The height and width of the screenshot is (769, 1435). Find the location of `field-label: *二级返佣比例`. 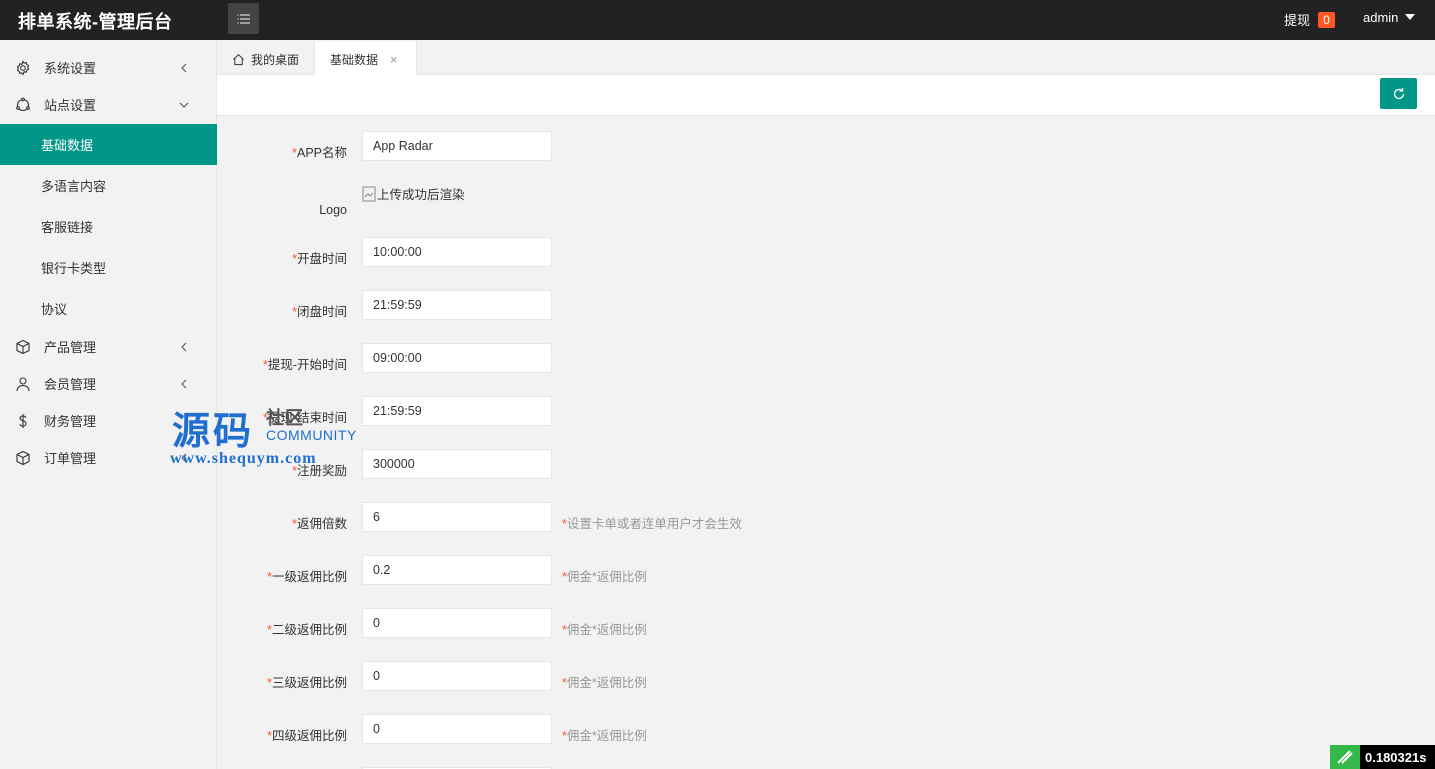

field-label: *二级返佣比例 is located at coordinates (307, 628).